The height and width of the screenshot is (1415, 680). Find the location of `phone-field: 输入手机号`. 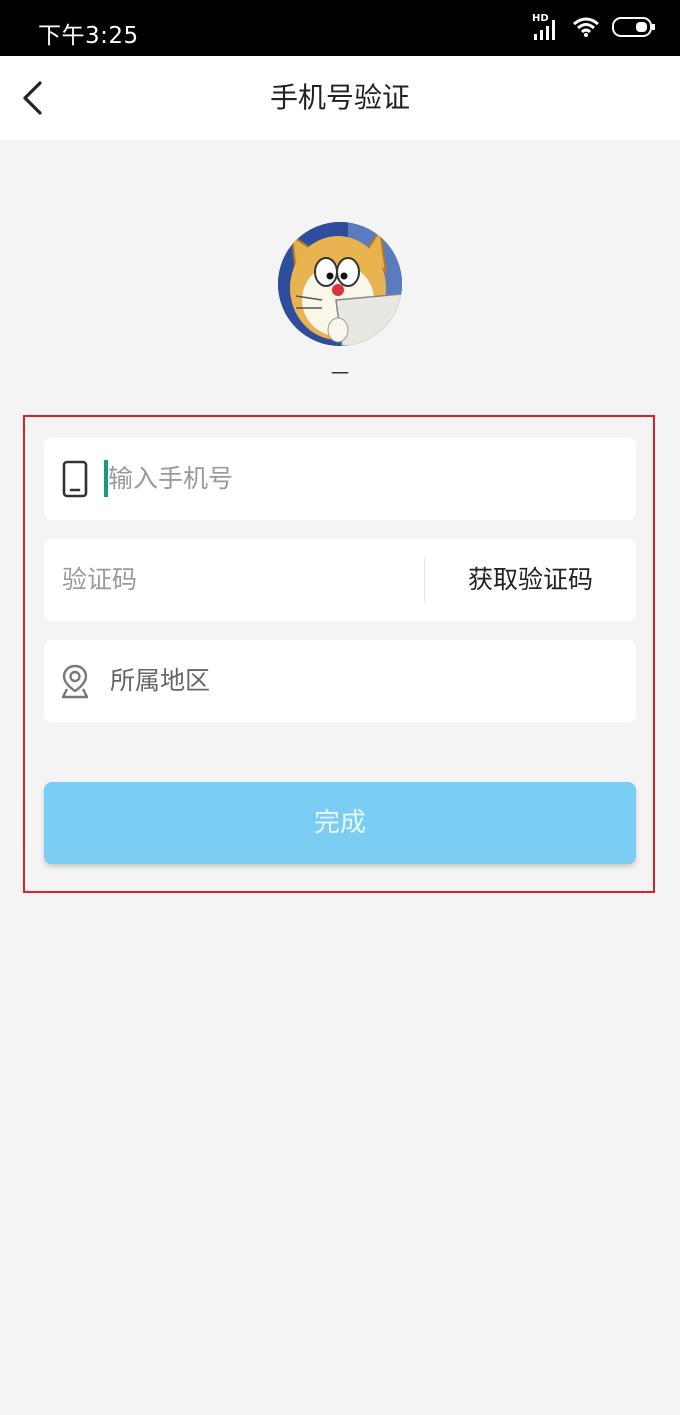

phone-field: 输入手机号 is located at coordinates (340, 479).